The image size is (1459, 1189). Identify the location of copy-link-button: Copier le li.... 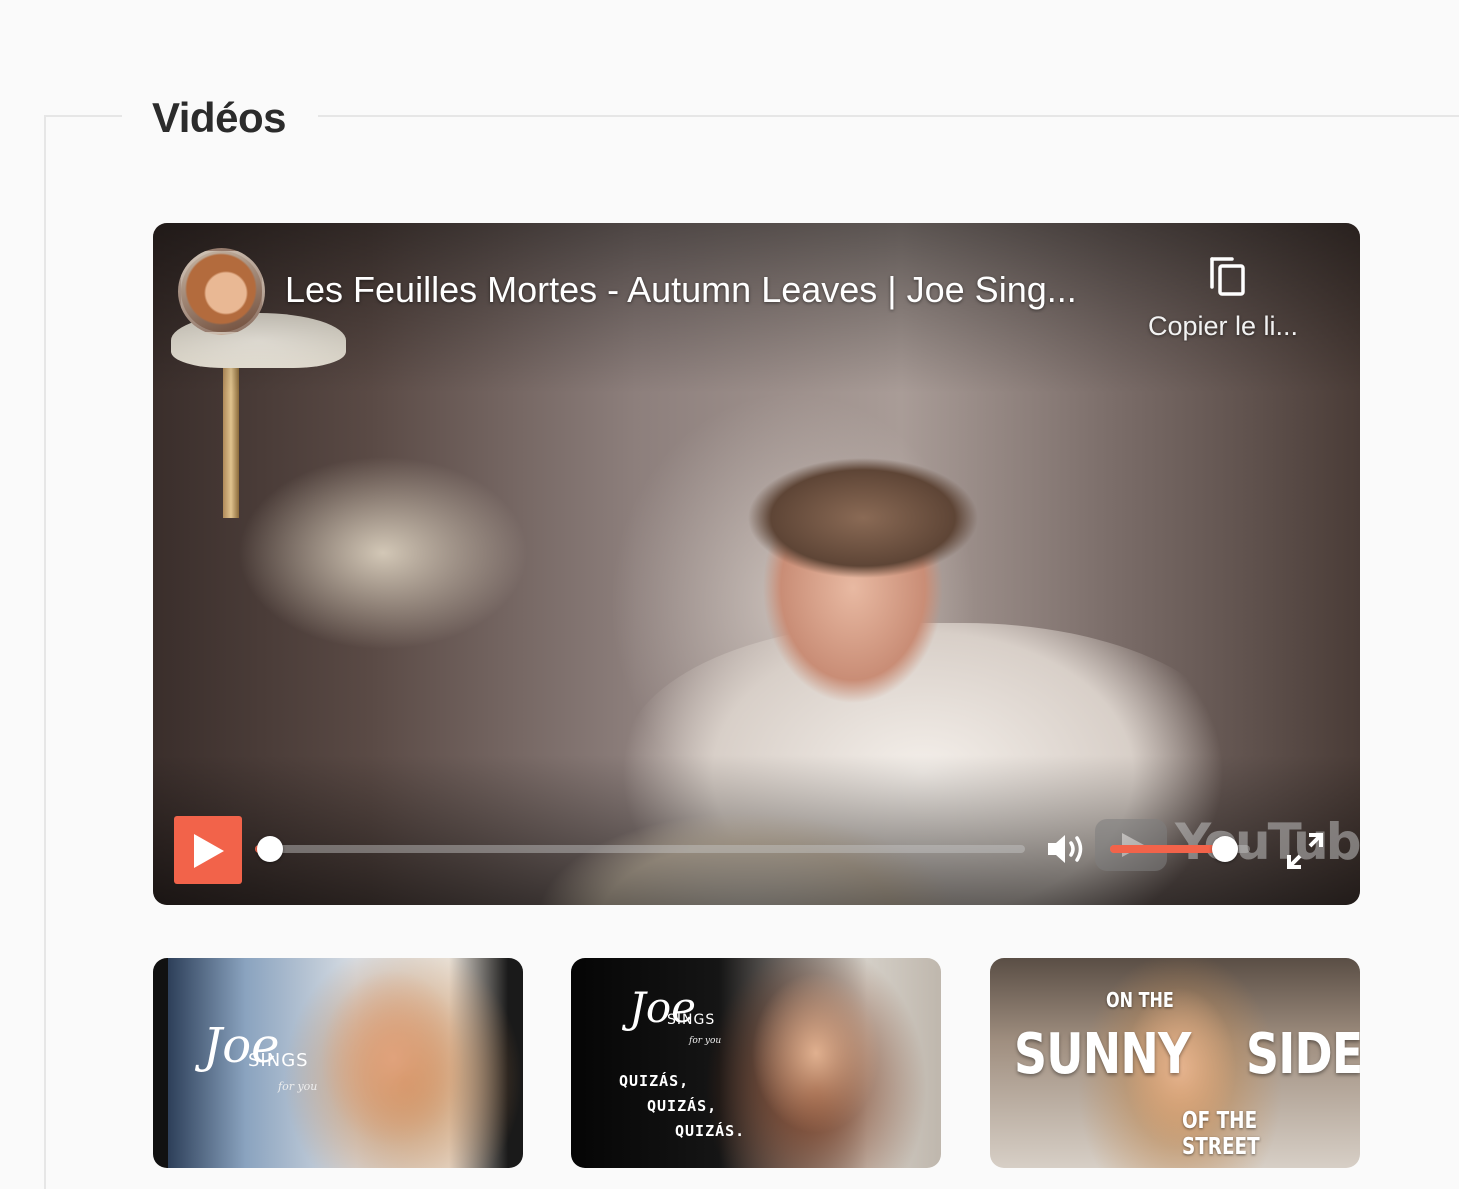
(1223, 299).